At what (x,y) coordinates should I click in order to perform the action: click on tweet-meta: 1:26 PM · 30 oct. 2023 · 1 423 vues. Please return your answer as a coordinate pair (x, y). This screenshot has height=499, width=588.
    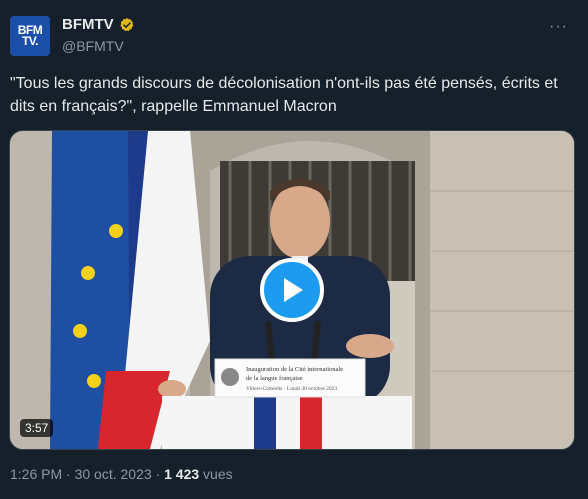
    Looking at the image, I should click on (121, 474).